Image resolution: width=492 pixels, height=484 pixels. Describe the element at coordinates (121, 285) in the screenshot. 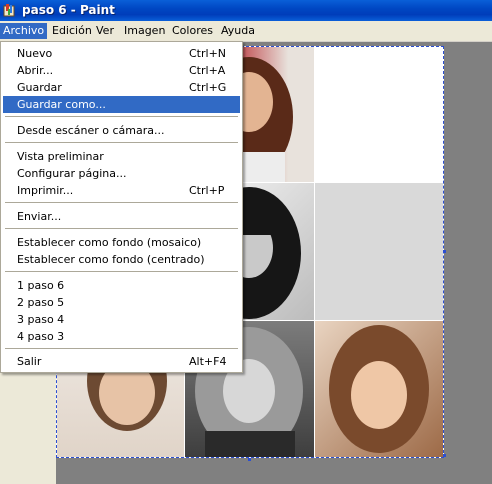

I see `menu-item-recent-1: 1 paso 6` at that location.